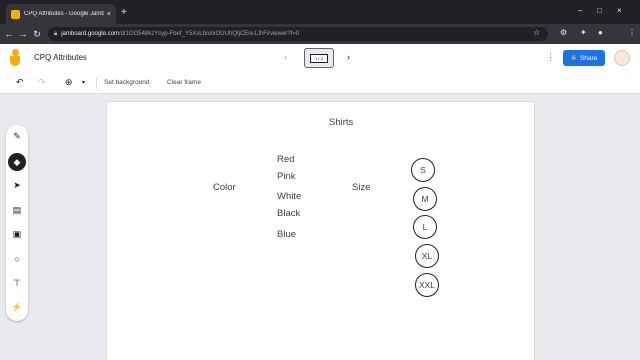 The width and height of the screenshot is (640, 360). I want to click on text-box-icon: ⊤, so click(17, 283).